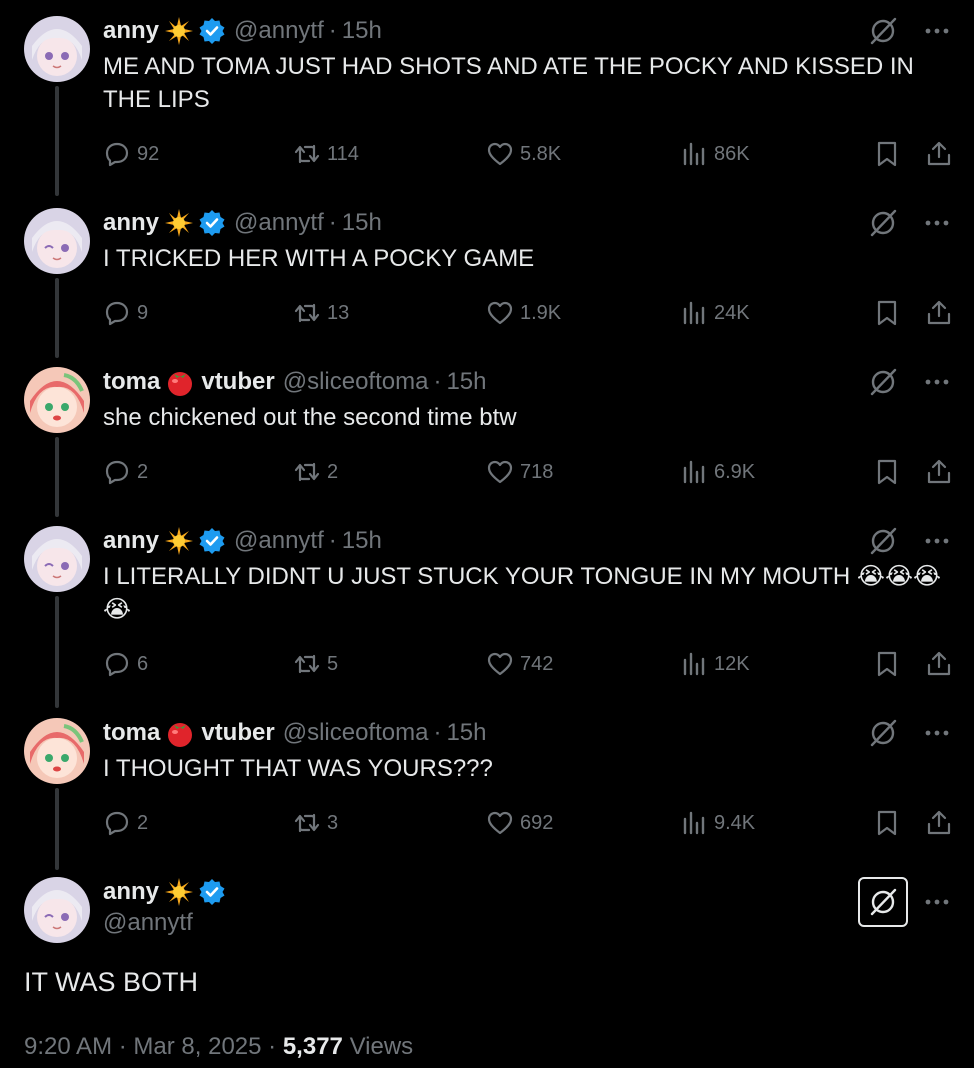 The width and height of the screenshot is (974, 1068). What do you see at coordinates (715, 154) in the screenshot?
I see `views-button: 86K` at bounding box center [715, 154].